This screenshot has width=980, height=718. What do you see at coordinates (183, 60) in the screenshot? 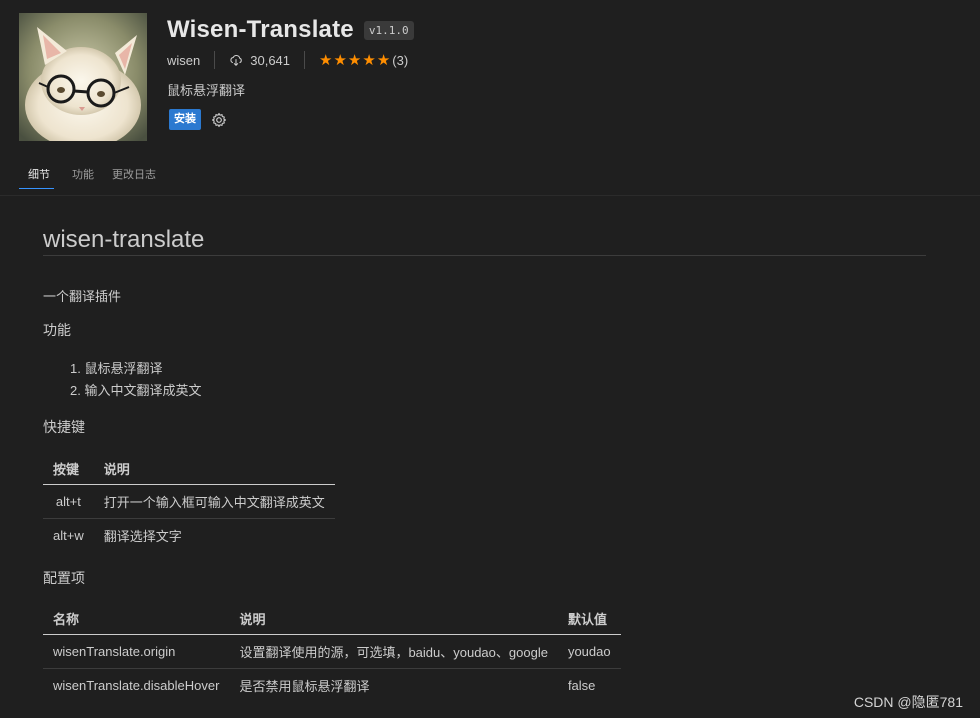
I see `publisher-link: wisen` at bounding box center [183, 60].